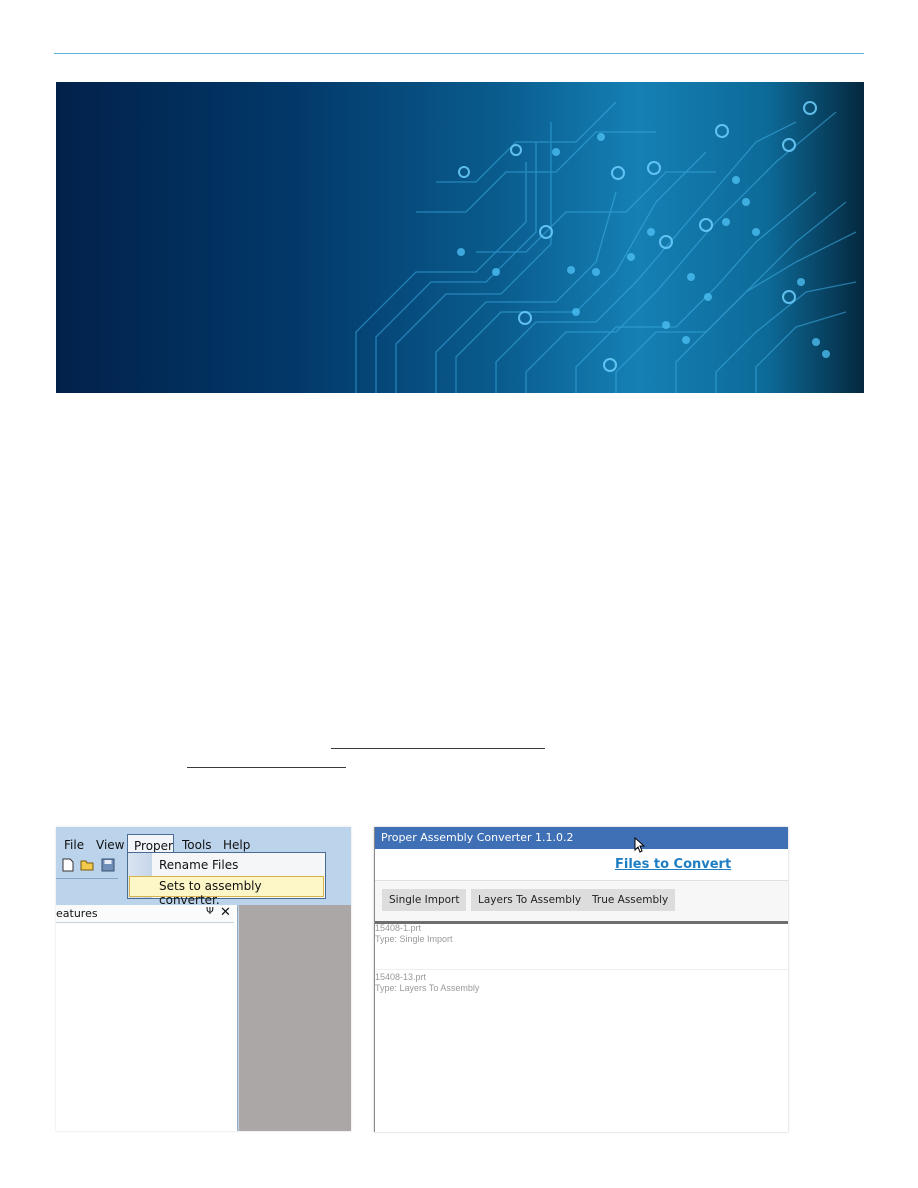  I want to click on mouse-cursor-icon, so click(640, 845).